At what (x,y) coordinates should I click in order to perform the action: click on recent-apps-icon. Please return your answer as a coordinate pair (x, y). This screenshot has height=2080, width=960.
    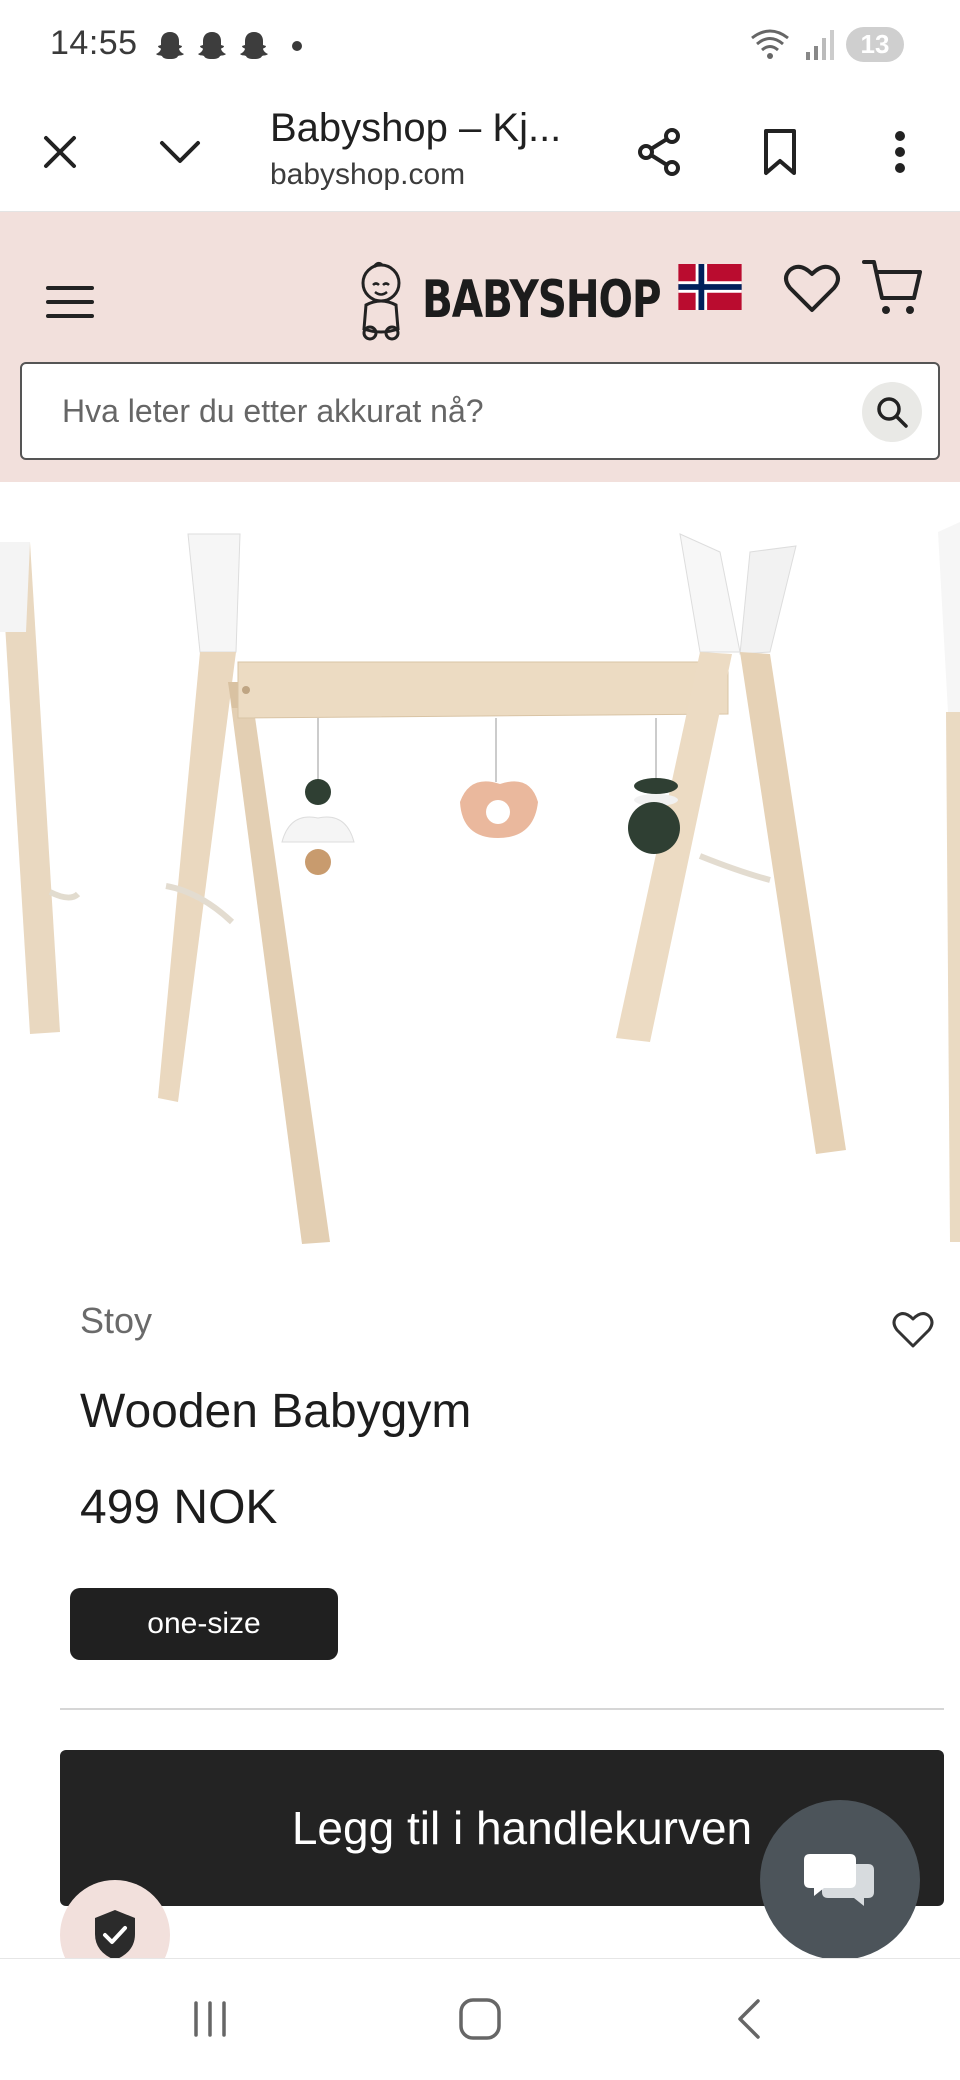
    Looking at the image, I should click on (210, 2019).